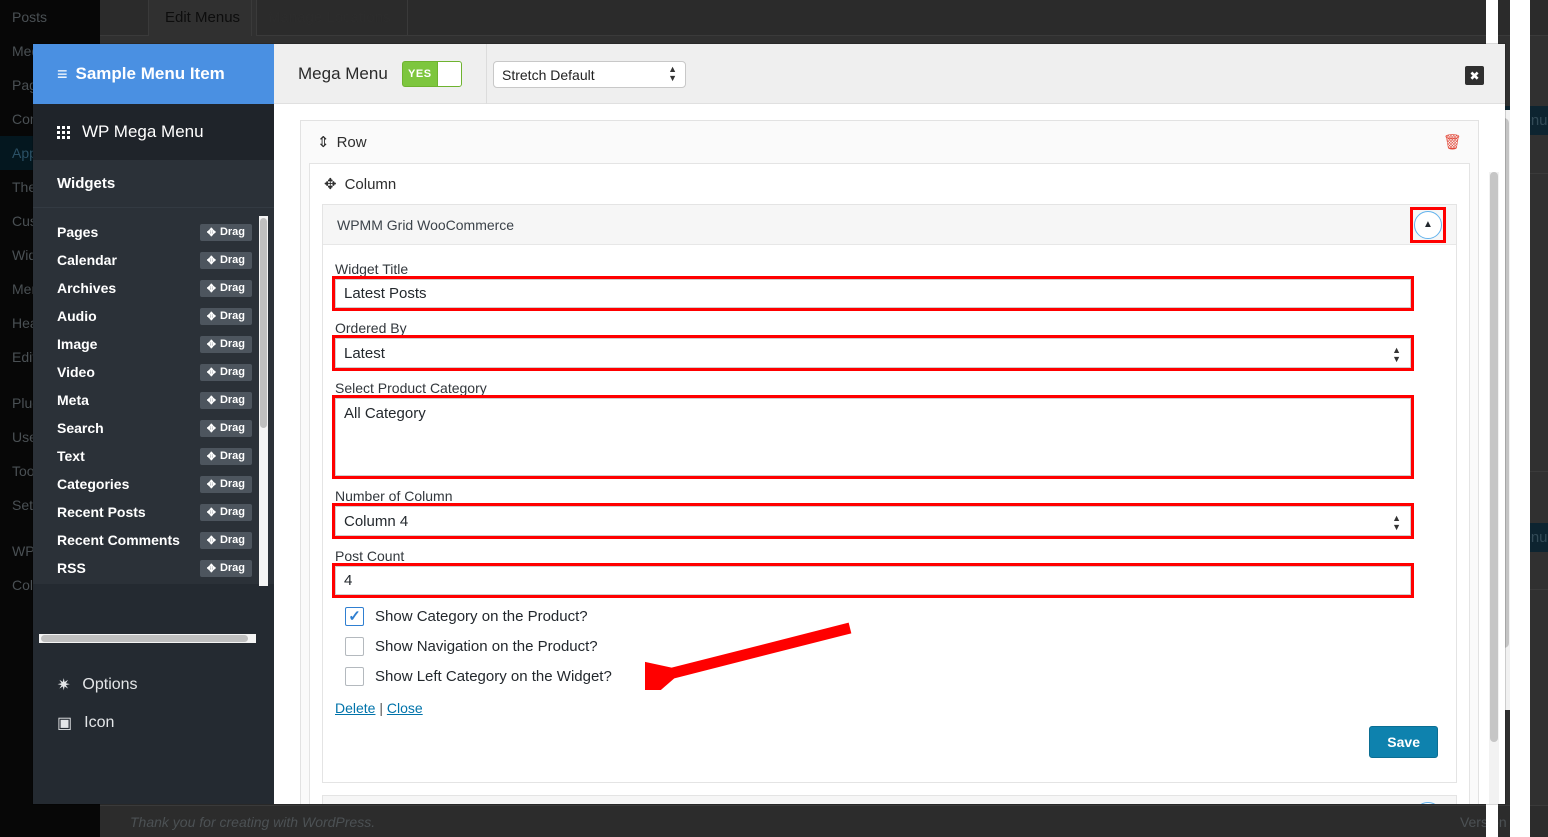 The width and height of the screenshot is (1548, 837). What do you see at coordinates (380, 74) in the screenshot?
I see `mega-menu-toggle-group: Mega Menu YES` at bounding box center [380, 74].